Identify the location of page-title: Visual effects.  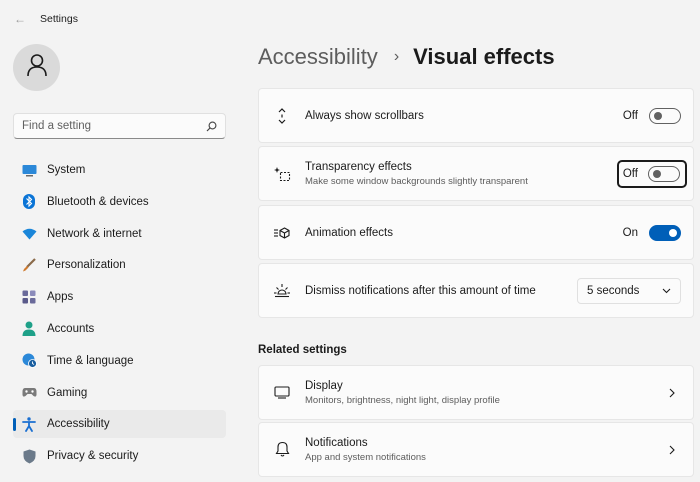
(484, 56).